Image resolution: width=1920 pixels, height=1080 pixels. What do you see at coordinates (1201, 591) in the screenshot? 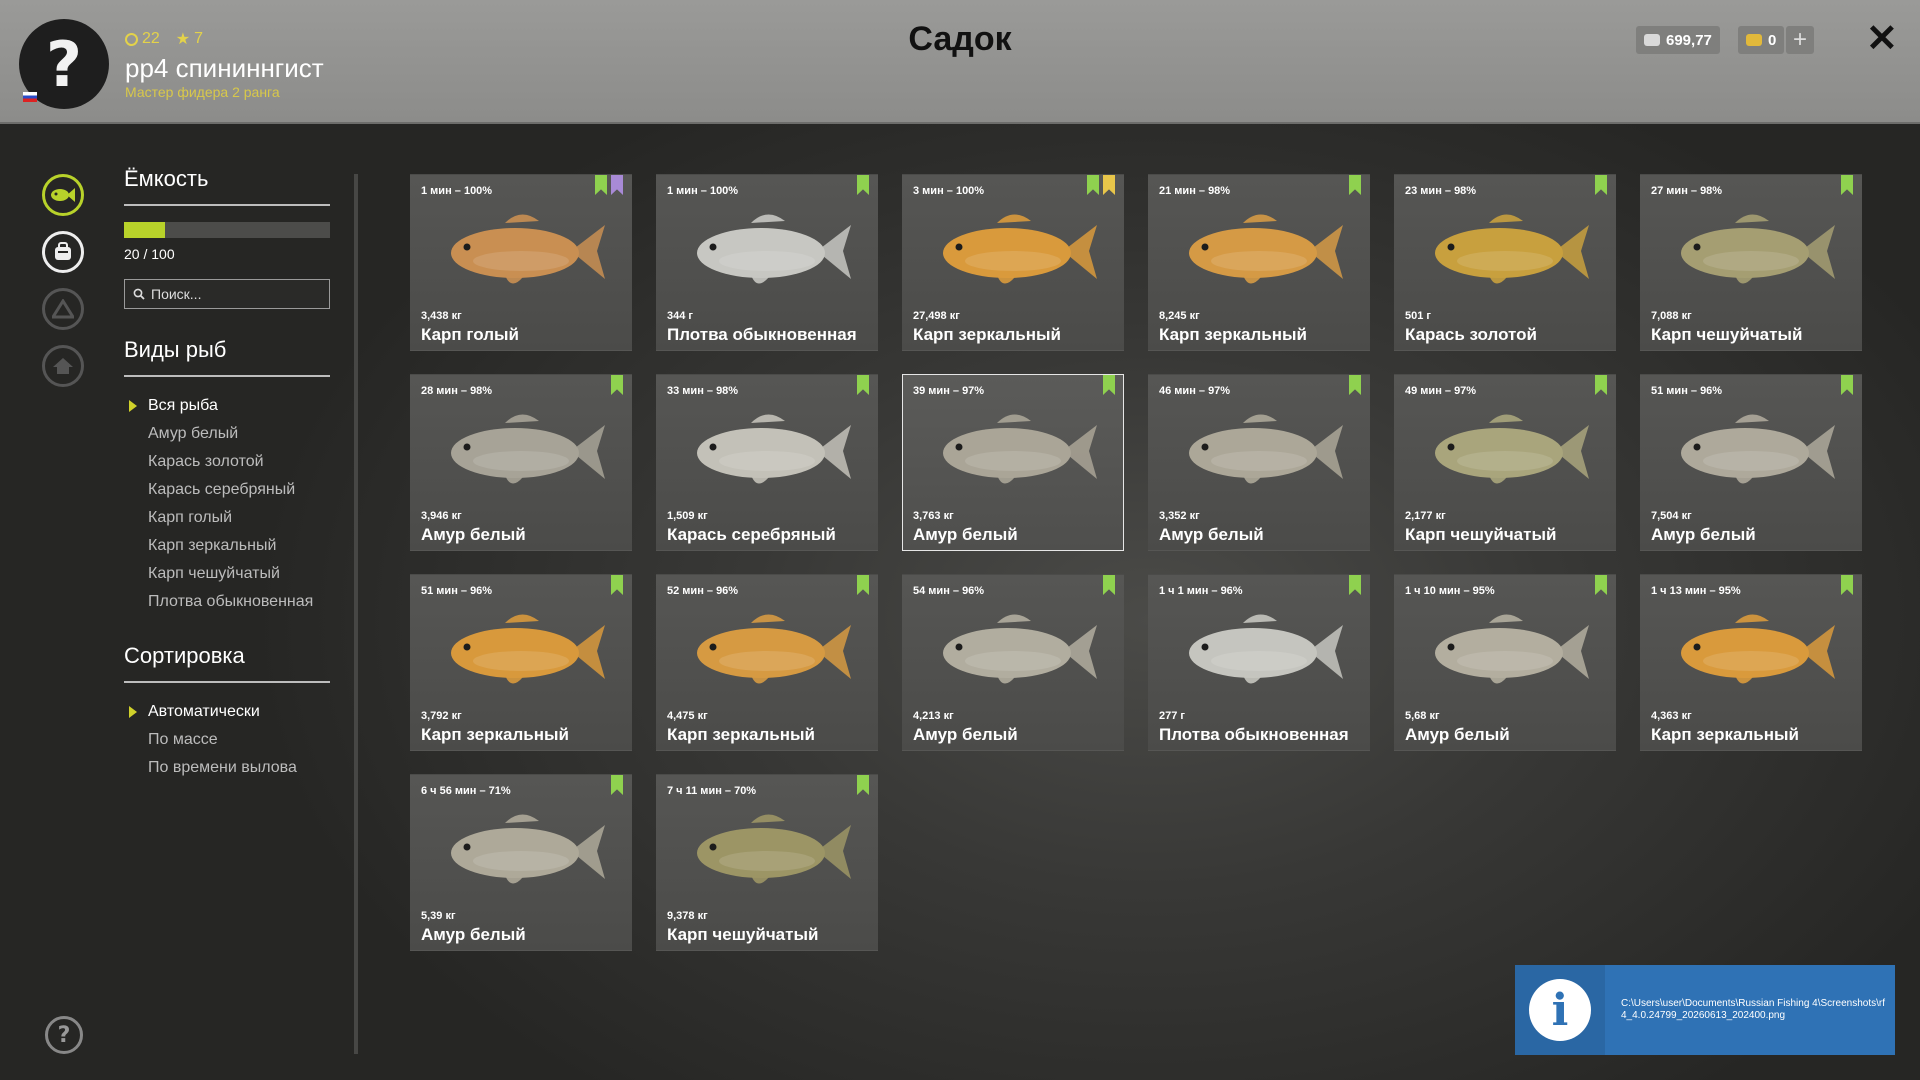
I see `catch-time: 1 ч 1 мин – 96%` at bounding box center [1201, 591].